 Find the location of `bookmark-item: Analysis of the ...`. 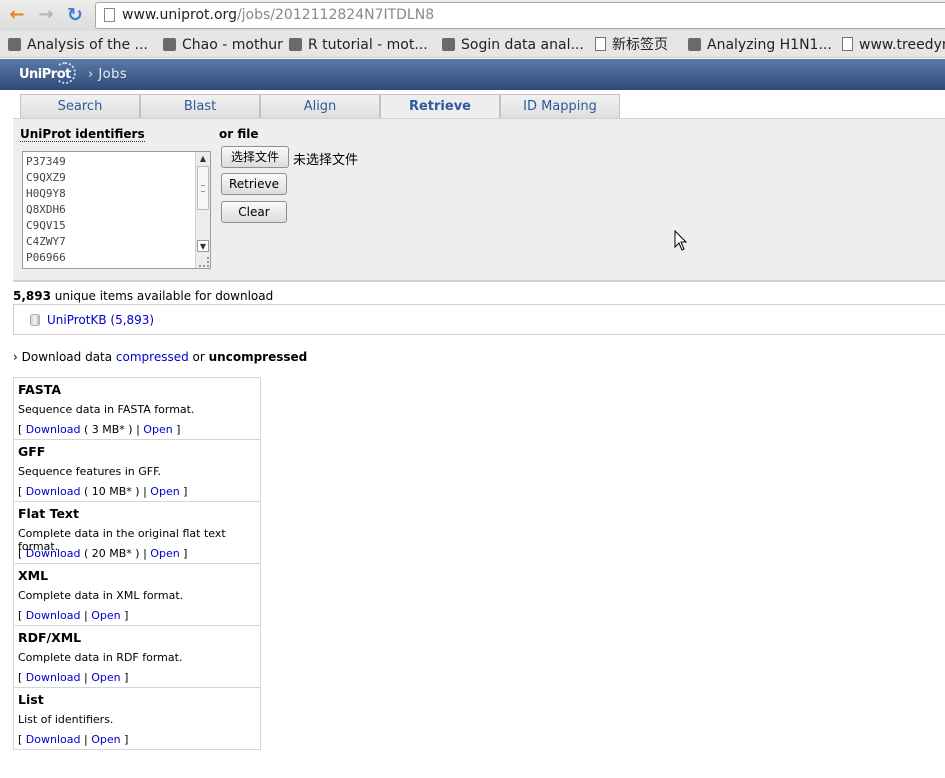

bookmark-item: Analysis of the ... is located at coordinates (78, 45).